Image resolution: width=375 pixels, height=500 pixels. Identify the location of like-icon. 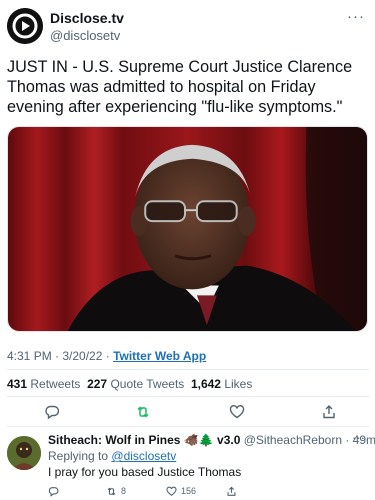
(237, 412).